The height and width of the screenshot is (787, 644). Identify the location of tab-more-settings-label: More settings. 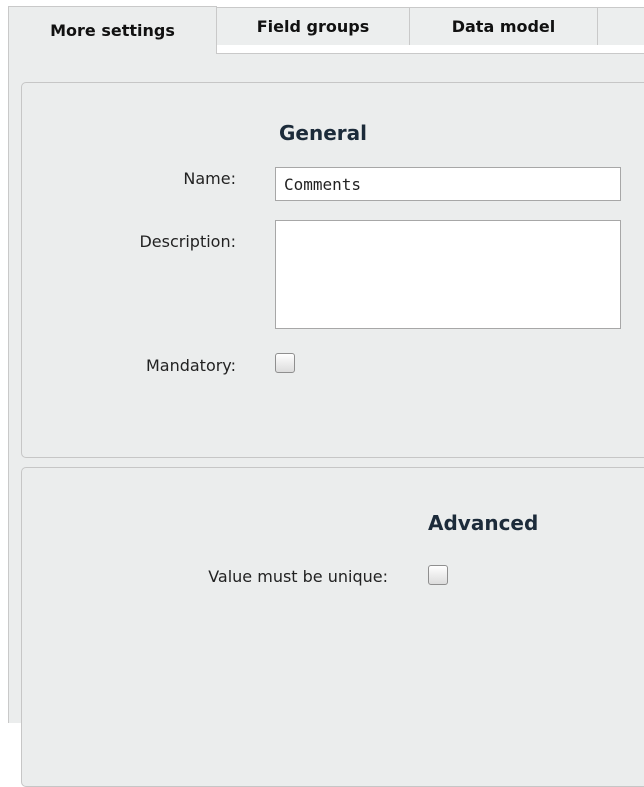
(112, 30).